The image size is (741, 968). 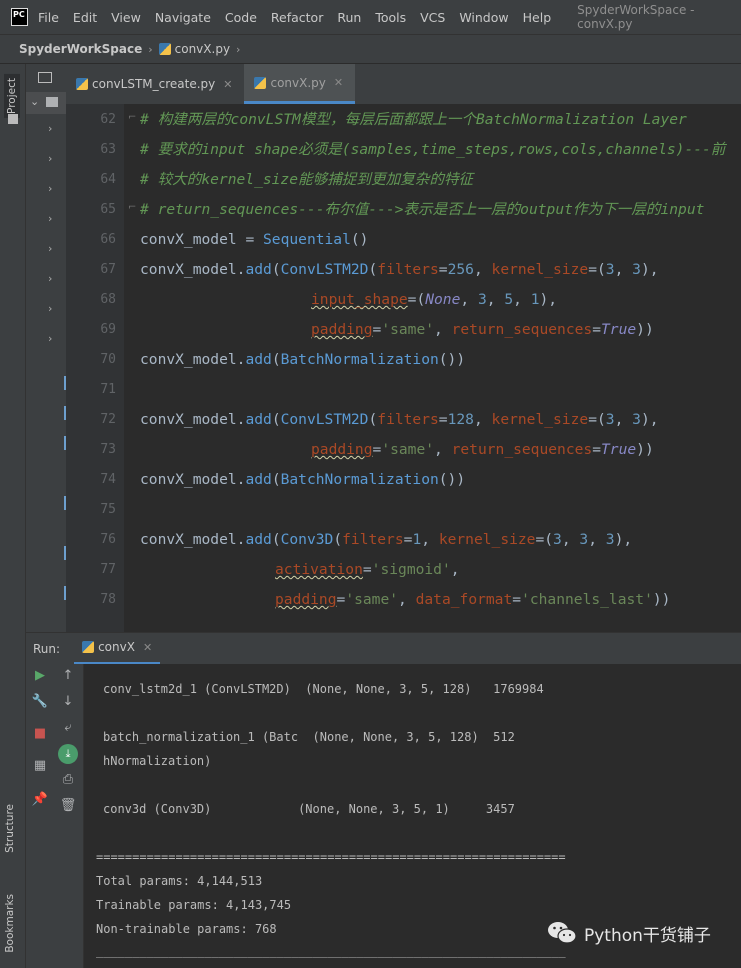 I want to click on run-toolbar-primary: ▶ 🔧 ■ ▦ 📌, so click(x=40, y=816).